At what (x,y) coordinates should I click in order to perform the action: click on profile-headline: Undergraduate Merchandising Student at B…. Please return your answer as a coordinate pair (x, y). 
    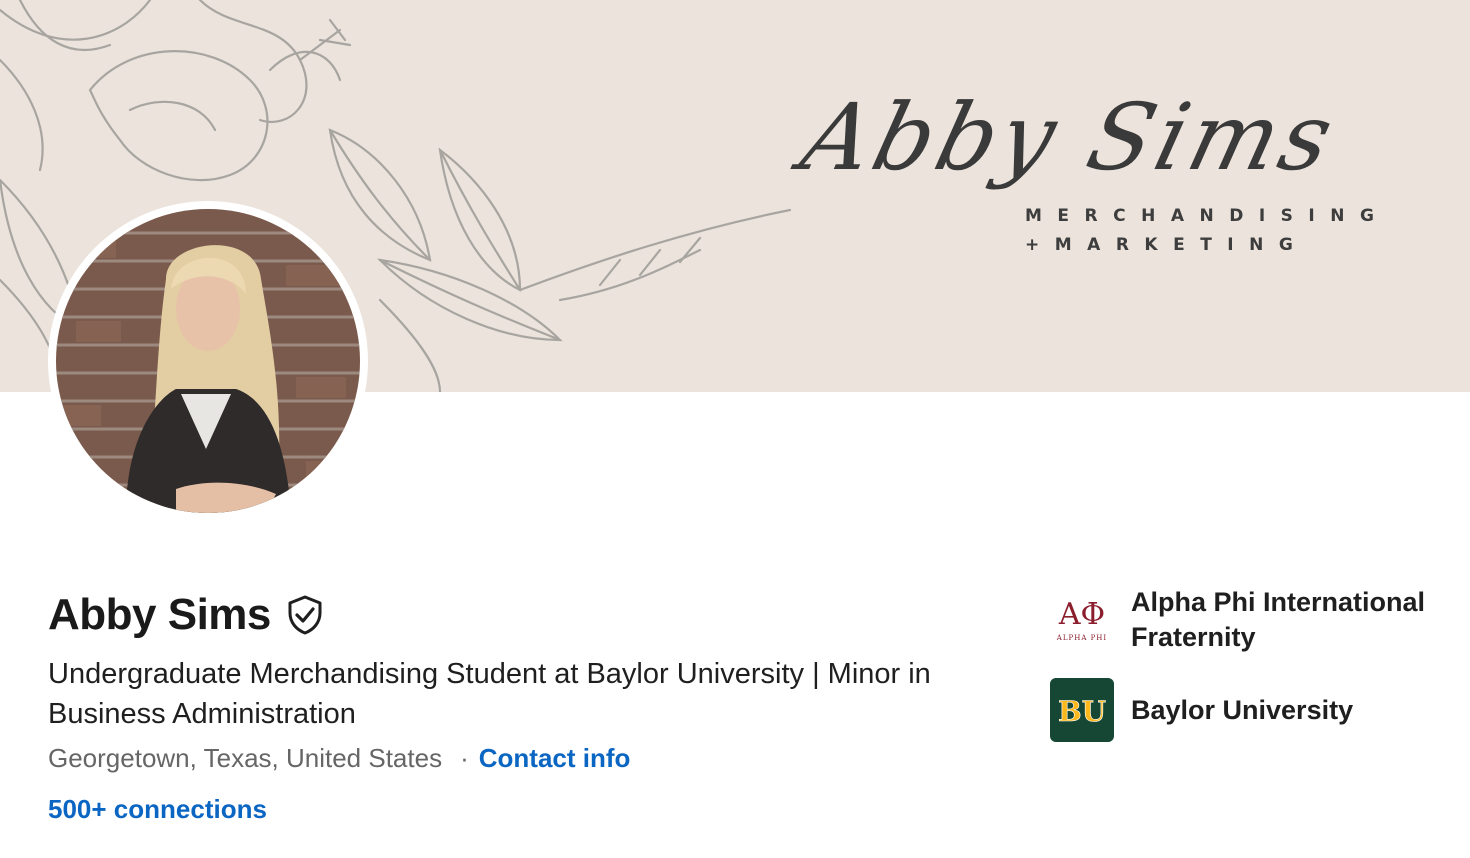
    Looking at the image, I should click on (489, 694).